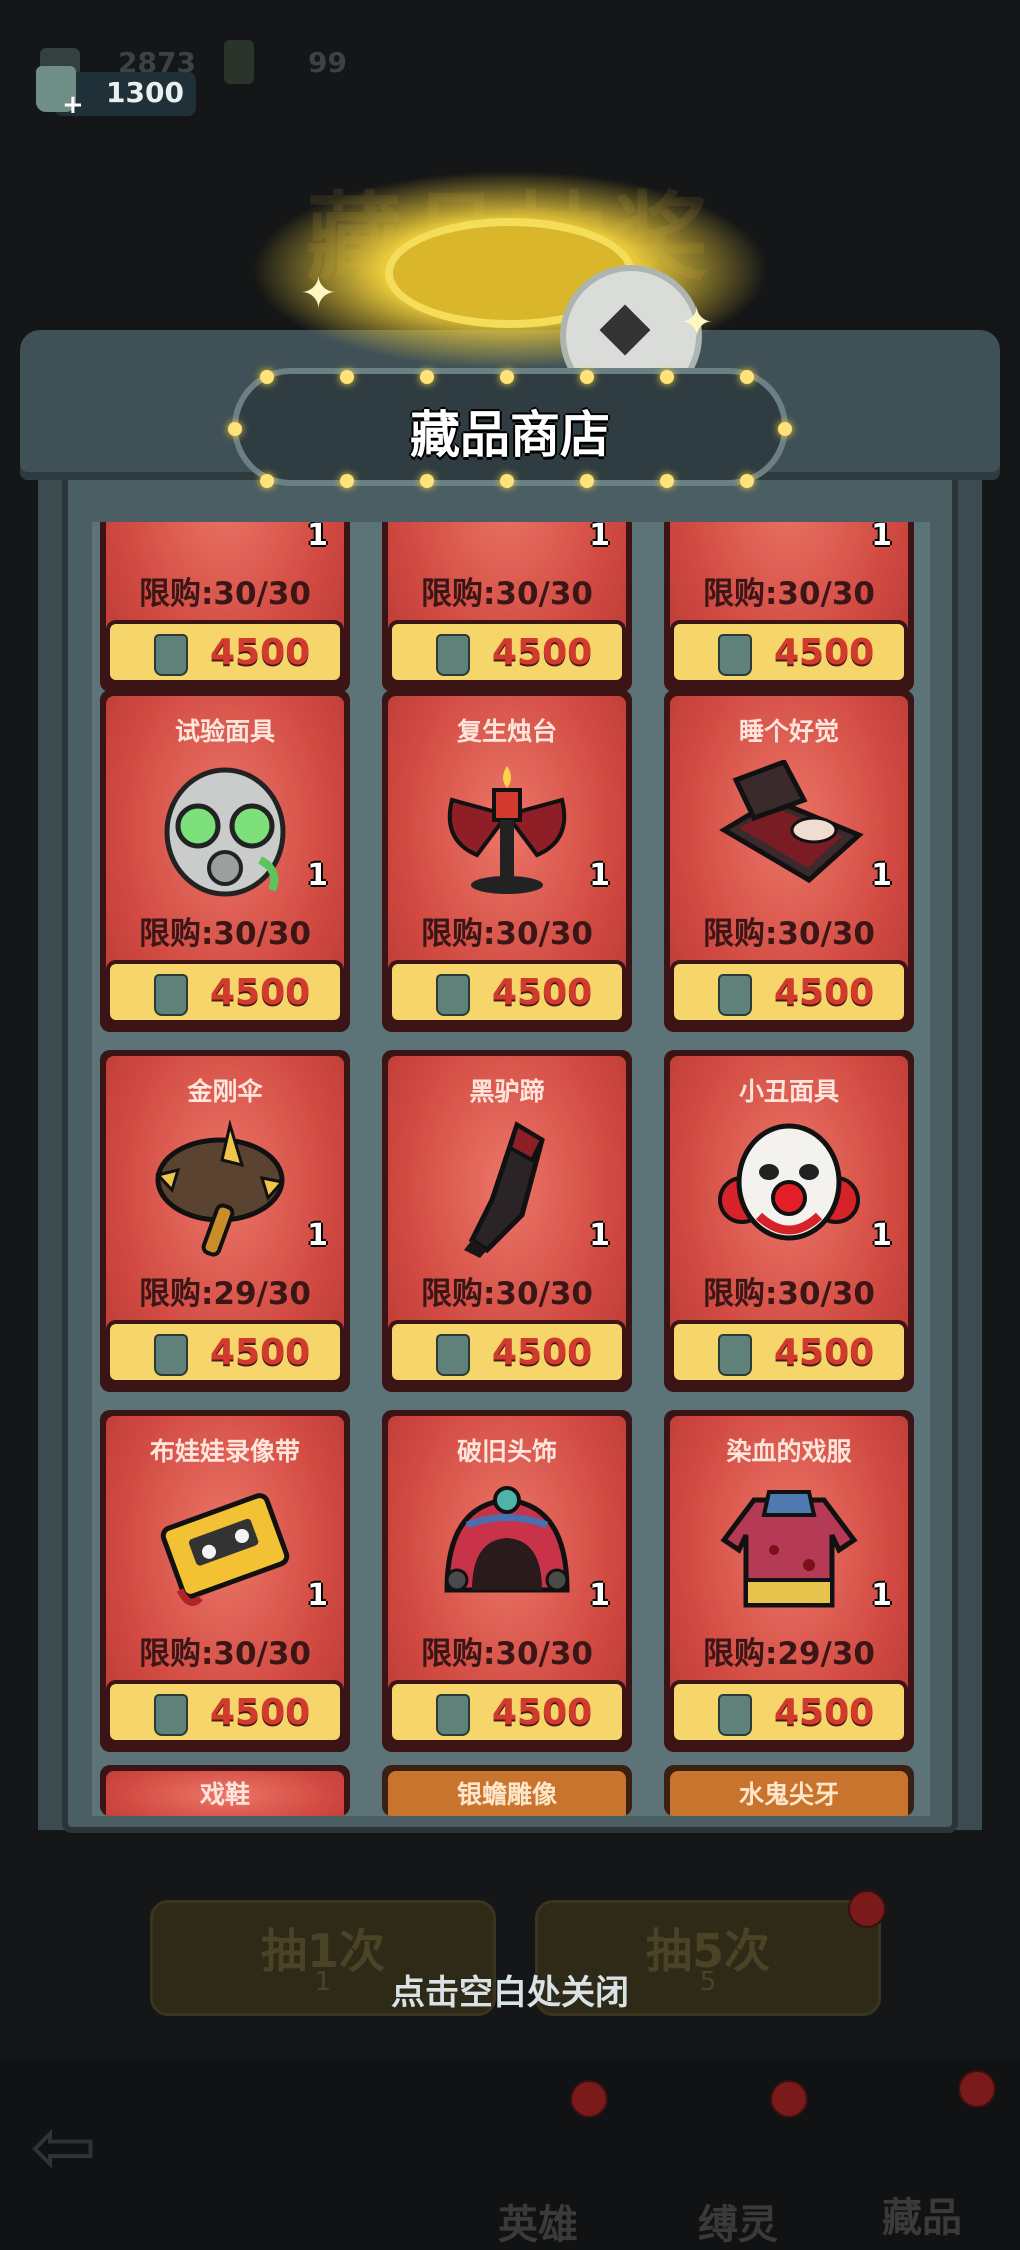  Describe the element at coordinates (745, 2160) in the screenshot. I see `nav-item-spirit: 缚灵` at that location.